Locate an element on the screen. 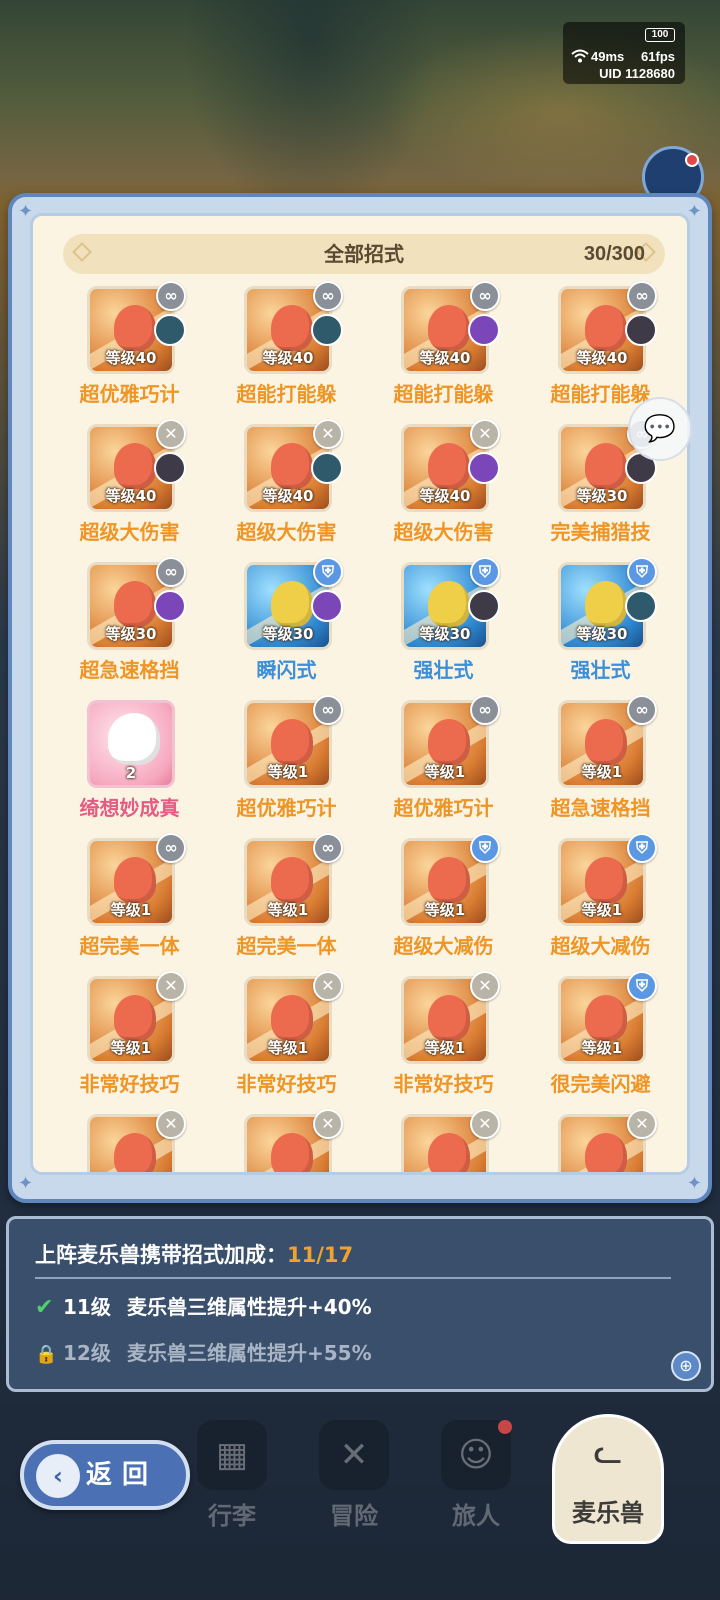 Image resolution: width=720 pixels, height=1600 pixels. bonus-title: 上阵麦乐兽携带招式加成：11/17 is located at coordinates (194, 1254).